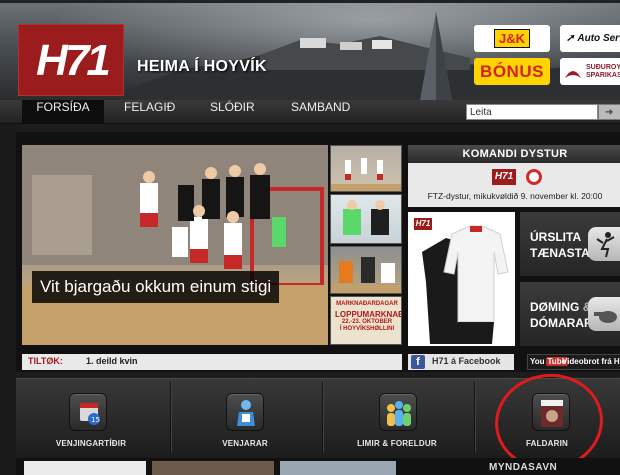 This screenshot has height=475, width=620. What do you see at coordinates (398, 412) in the screenshot?
I see `members-icon` at bounding box center [398, 412].